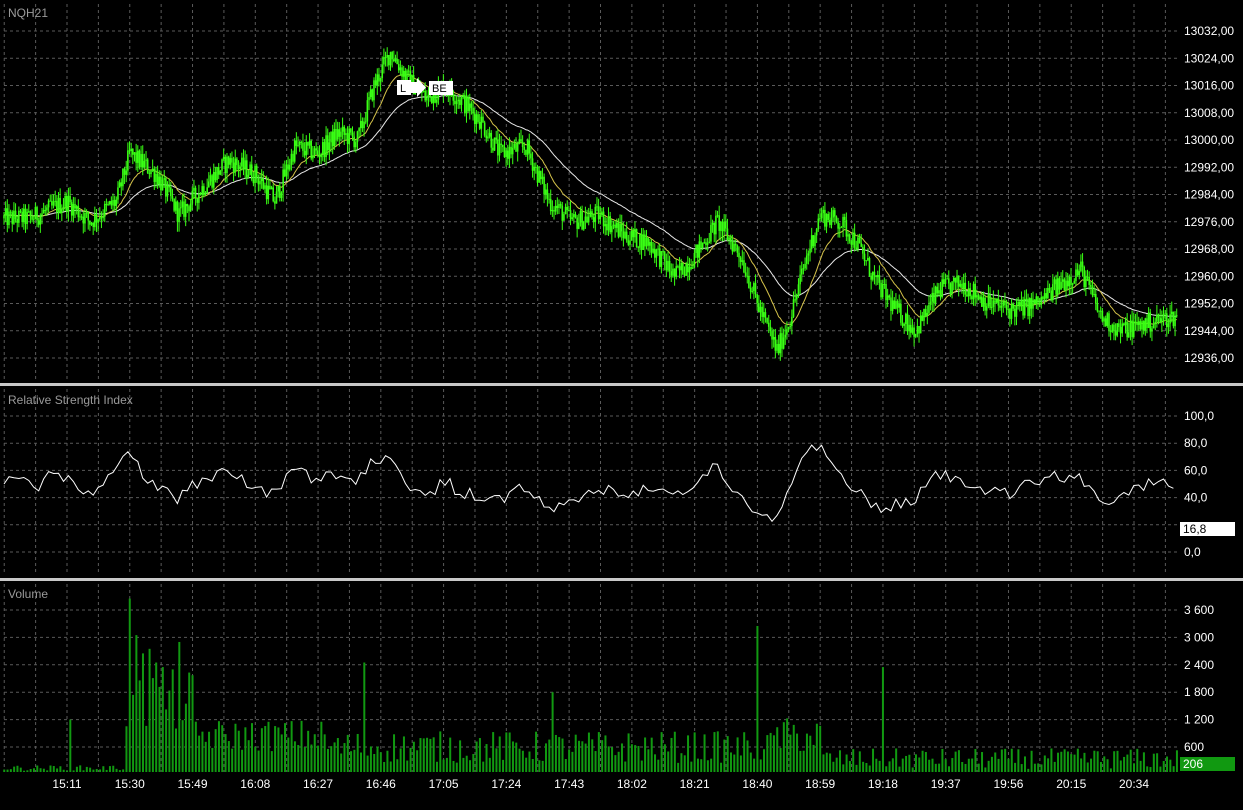  I want to click on price-tick-label: 13008,00, so click(1209, 113).